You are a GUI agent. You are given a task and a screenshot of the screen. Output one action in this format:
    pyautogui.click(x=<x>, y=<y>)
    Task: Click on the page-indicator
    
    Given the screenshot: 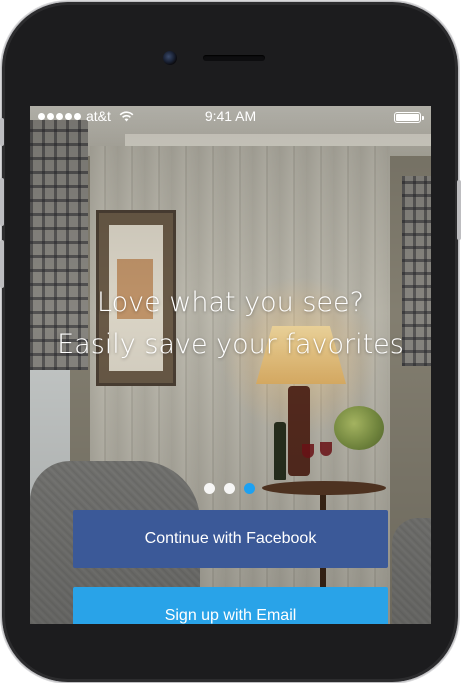 What is the action you would take?
    pyautogui.click(x=229, y=488)
    